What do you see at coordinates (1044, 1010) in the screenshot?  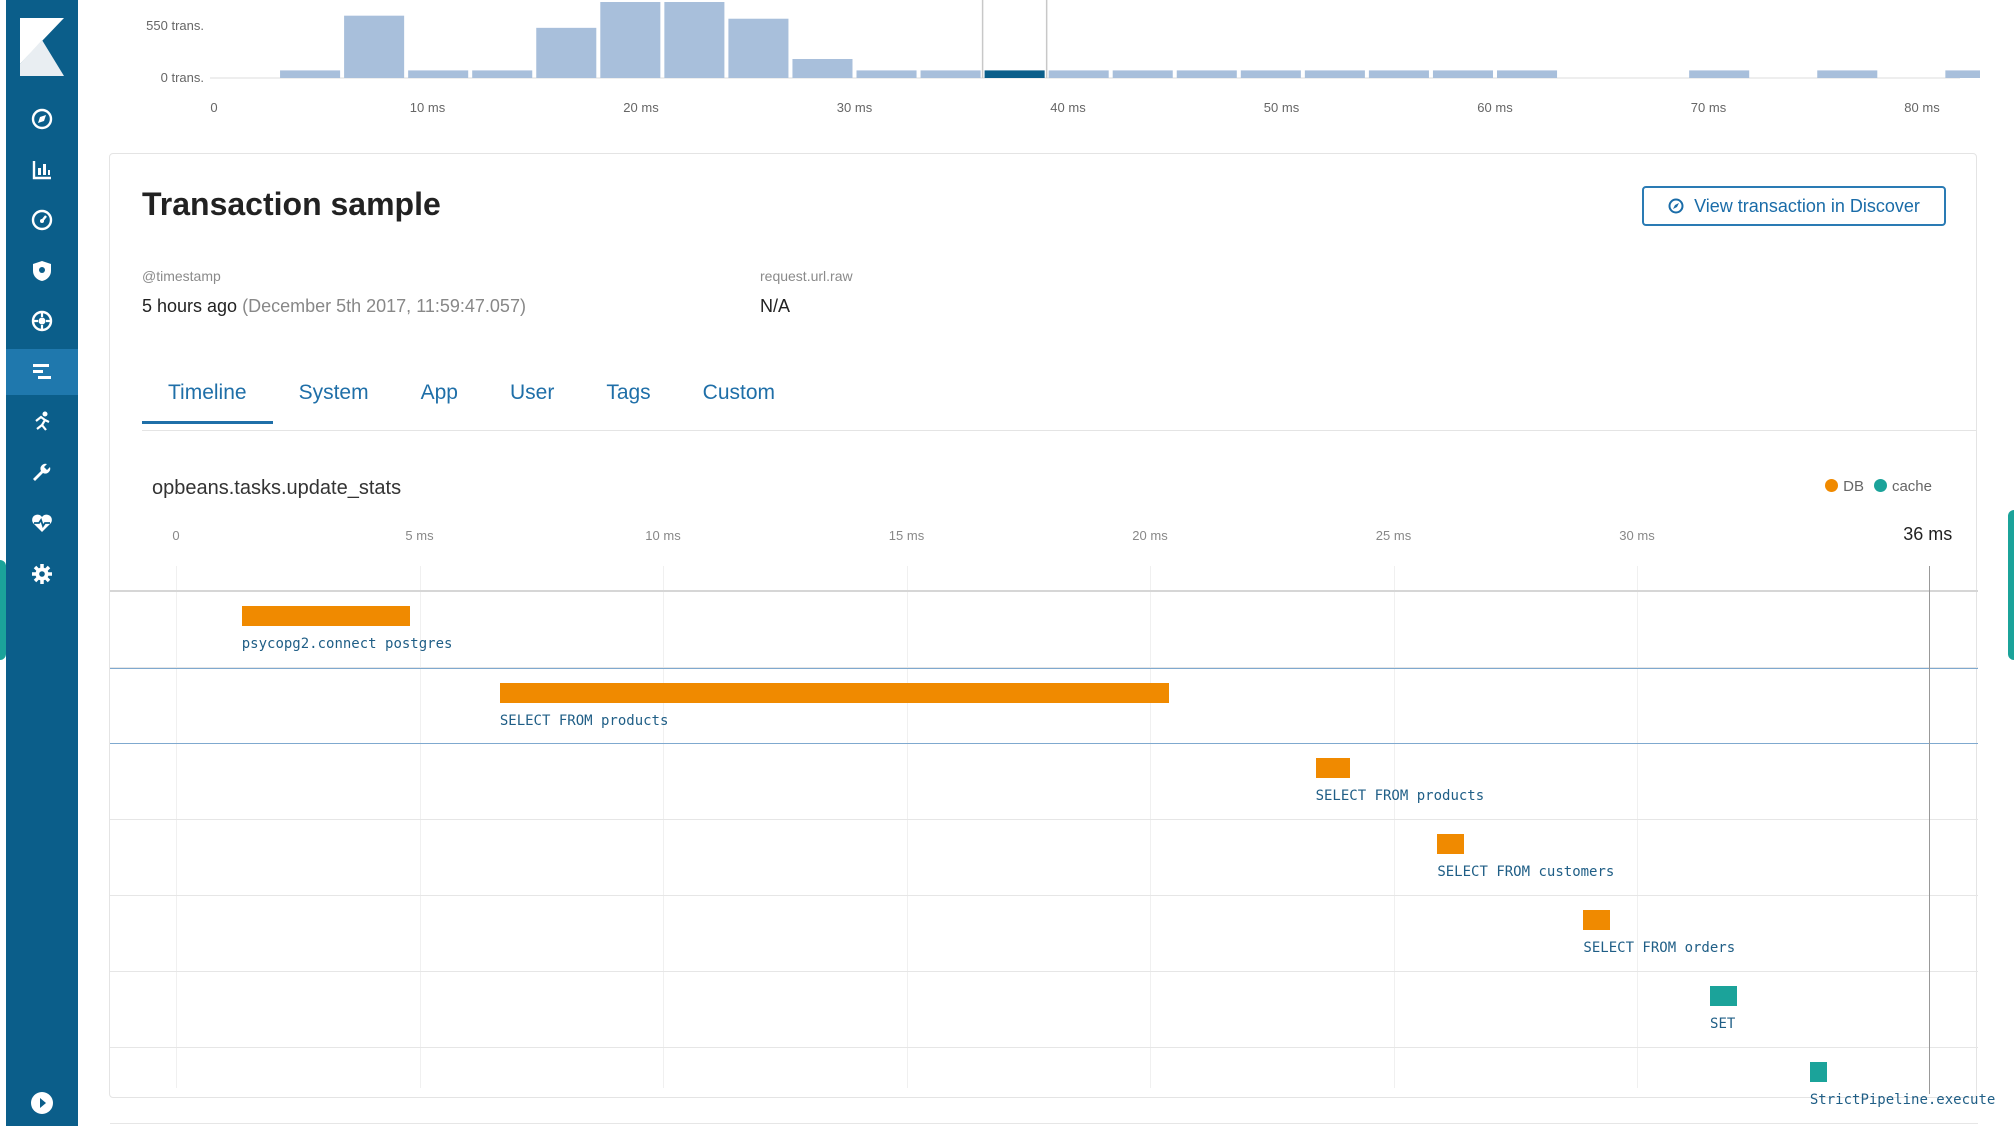 I see `span-row: SET` at bounding box center [1044, 1010].